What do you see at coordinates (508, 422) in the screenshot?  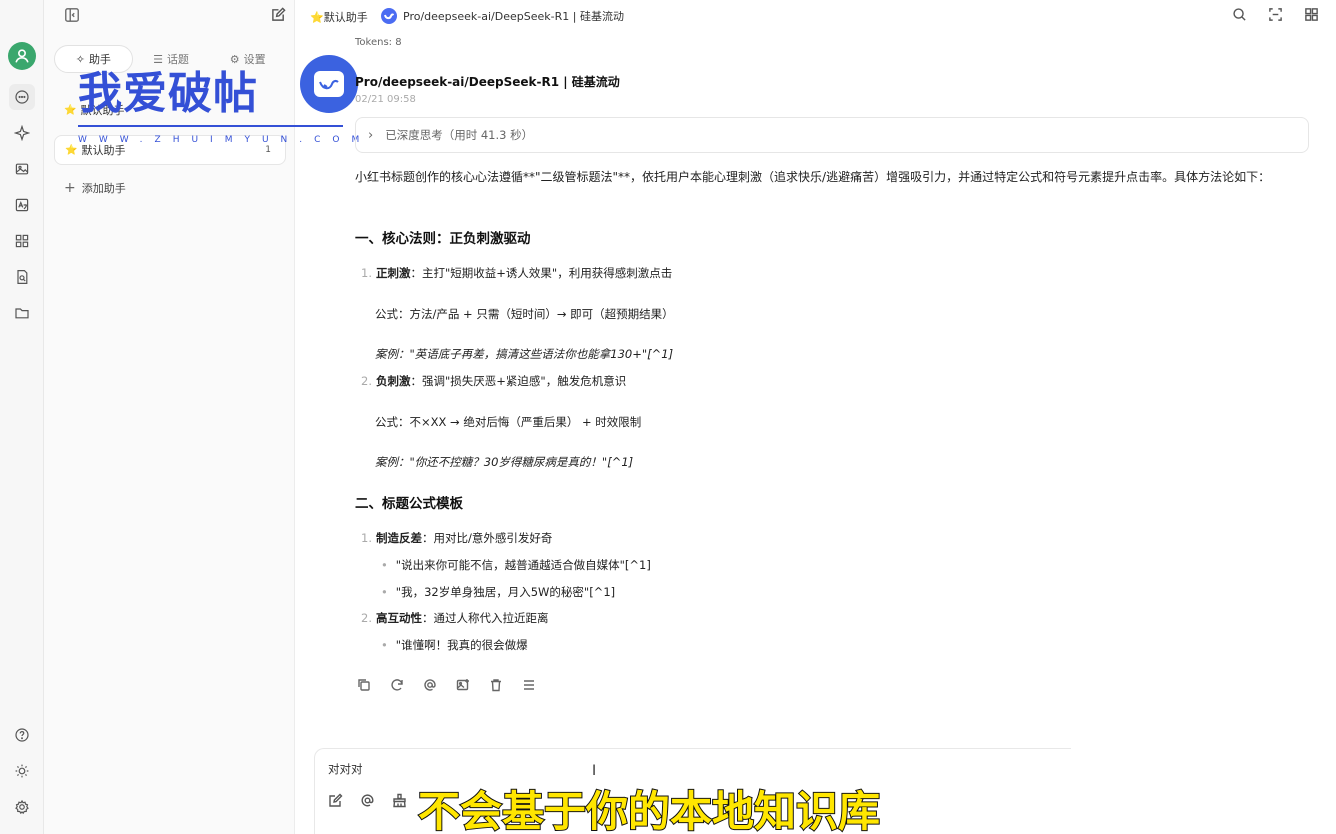 I see `formula-text: 公式：不×XX → 绝对后悔（严重后果） + 时效限制` at bounding box center [508, 422].